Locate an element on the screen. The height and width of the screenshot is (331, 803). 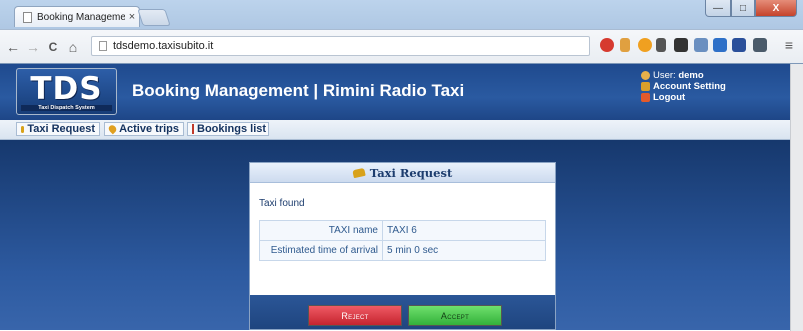
browser-toolbar: ← → C ⌂ tdsdemo.taxisubito.it ≡ is located at coordinates (401, 46).